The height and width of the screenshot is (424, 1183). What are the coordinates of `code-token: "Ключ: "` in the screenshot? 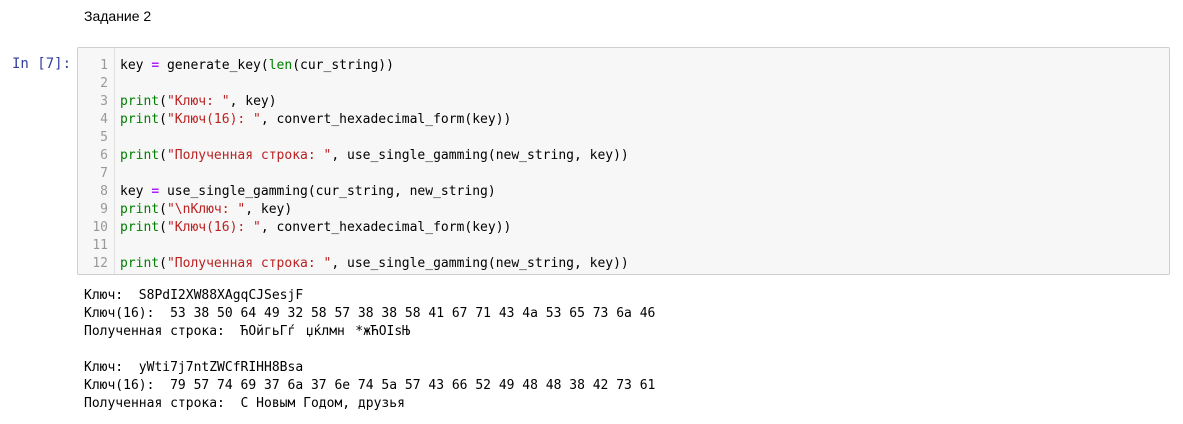 It's located at (198, 101).